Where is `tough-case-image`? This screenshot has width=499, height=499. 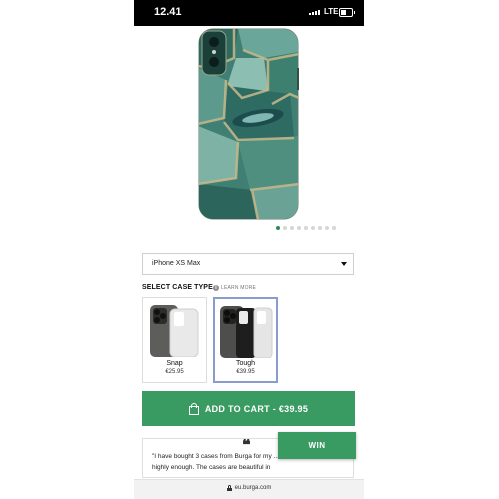
tough-case-image is located at coordinates (246, 332).